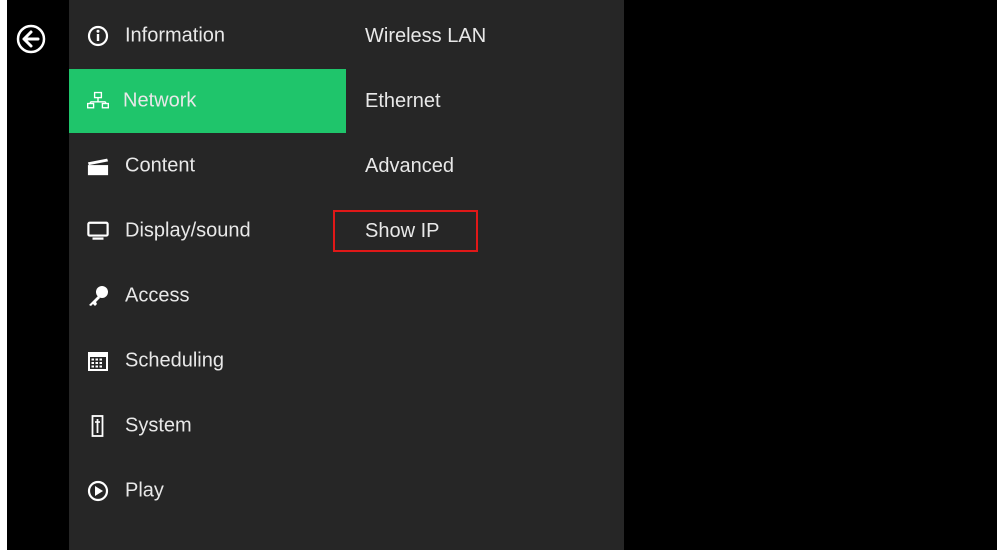 This screenshot has width=1004, height=550. What do you see at coordinates (160, 165) in the screenshot?
I see `menu-item-label: Content` at bounding box center [160, 165].